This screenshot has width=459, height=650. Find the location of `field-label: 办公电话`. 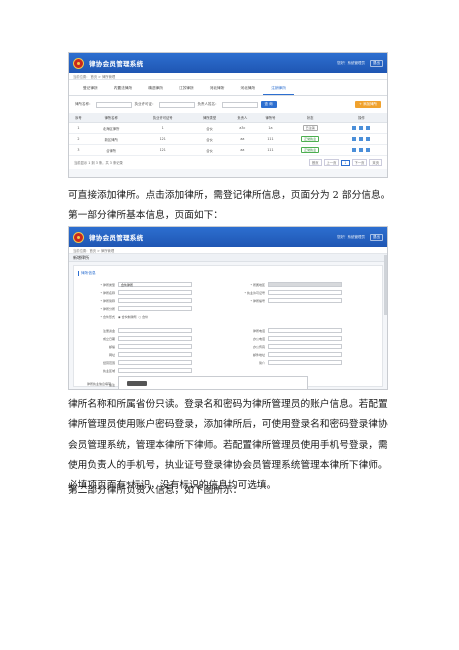

field-label: 办公电话 is located at coordinates (258, 338).